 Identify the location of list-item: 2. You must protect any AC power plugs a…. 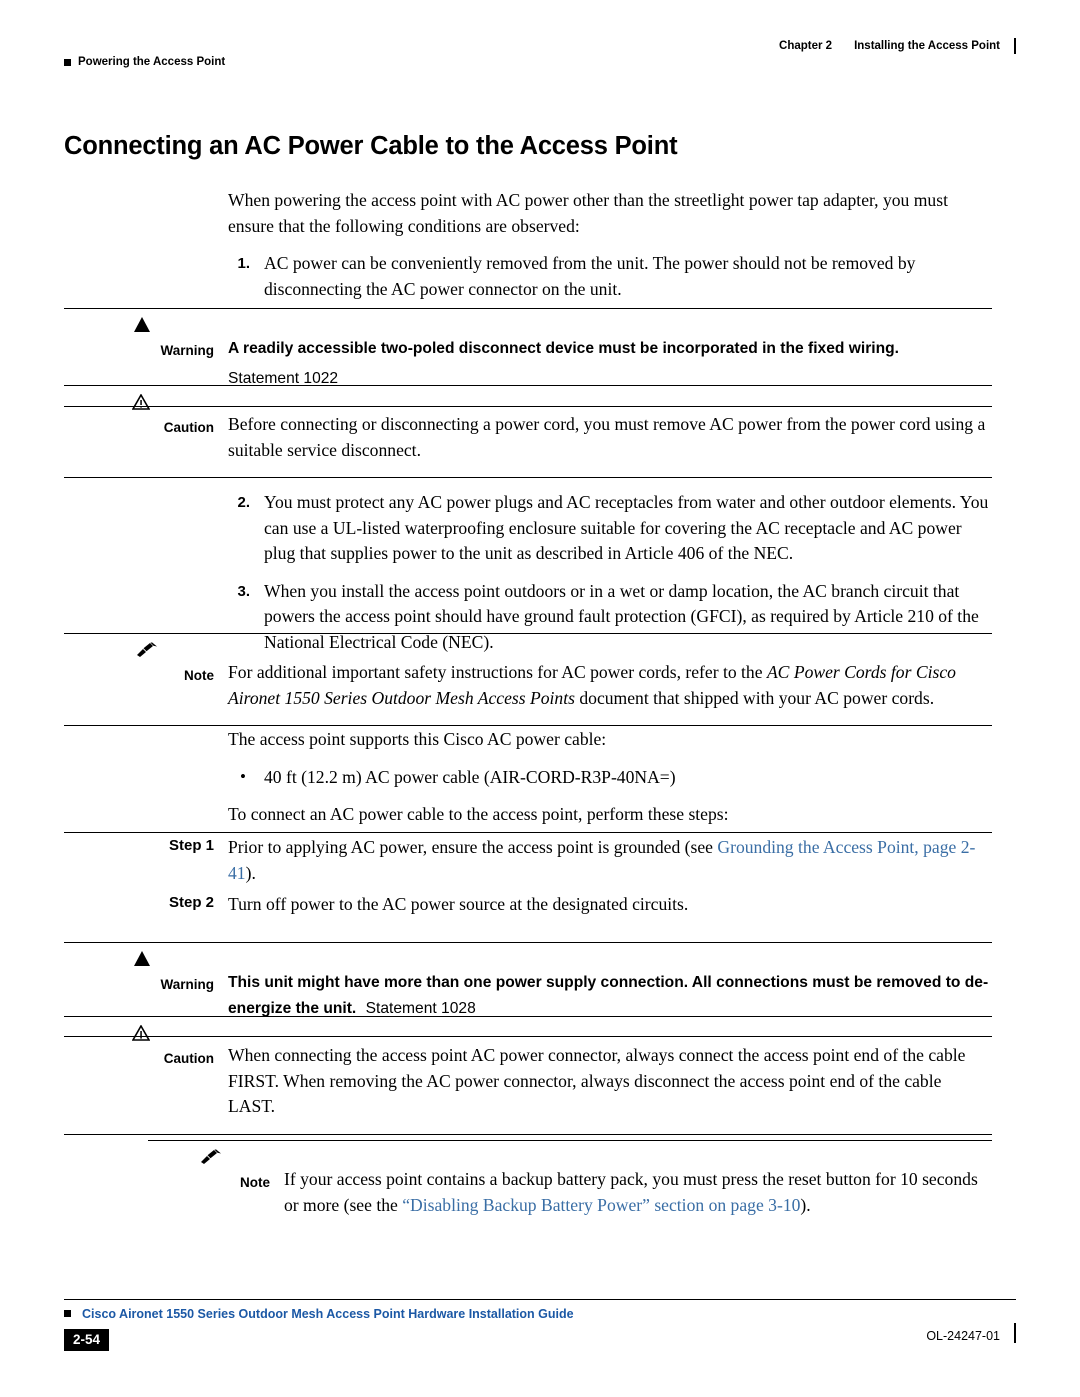
(610, 528).